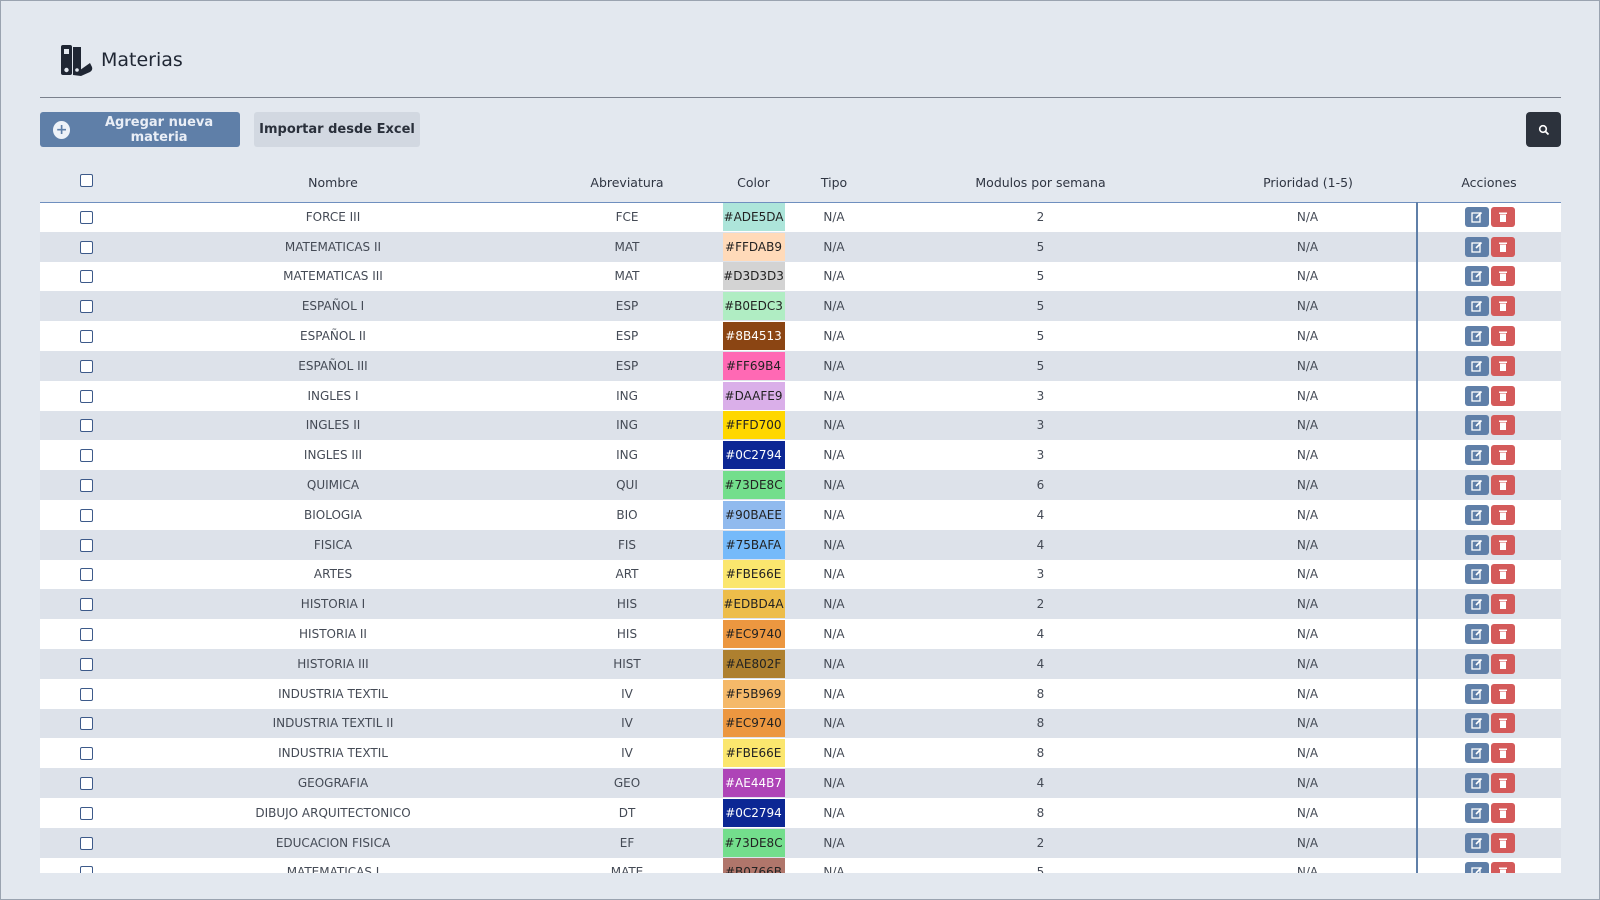  I want to click on cell-abreviatura: ING, so click(627, 425).